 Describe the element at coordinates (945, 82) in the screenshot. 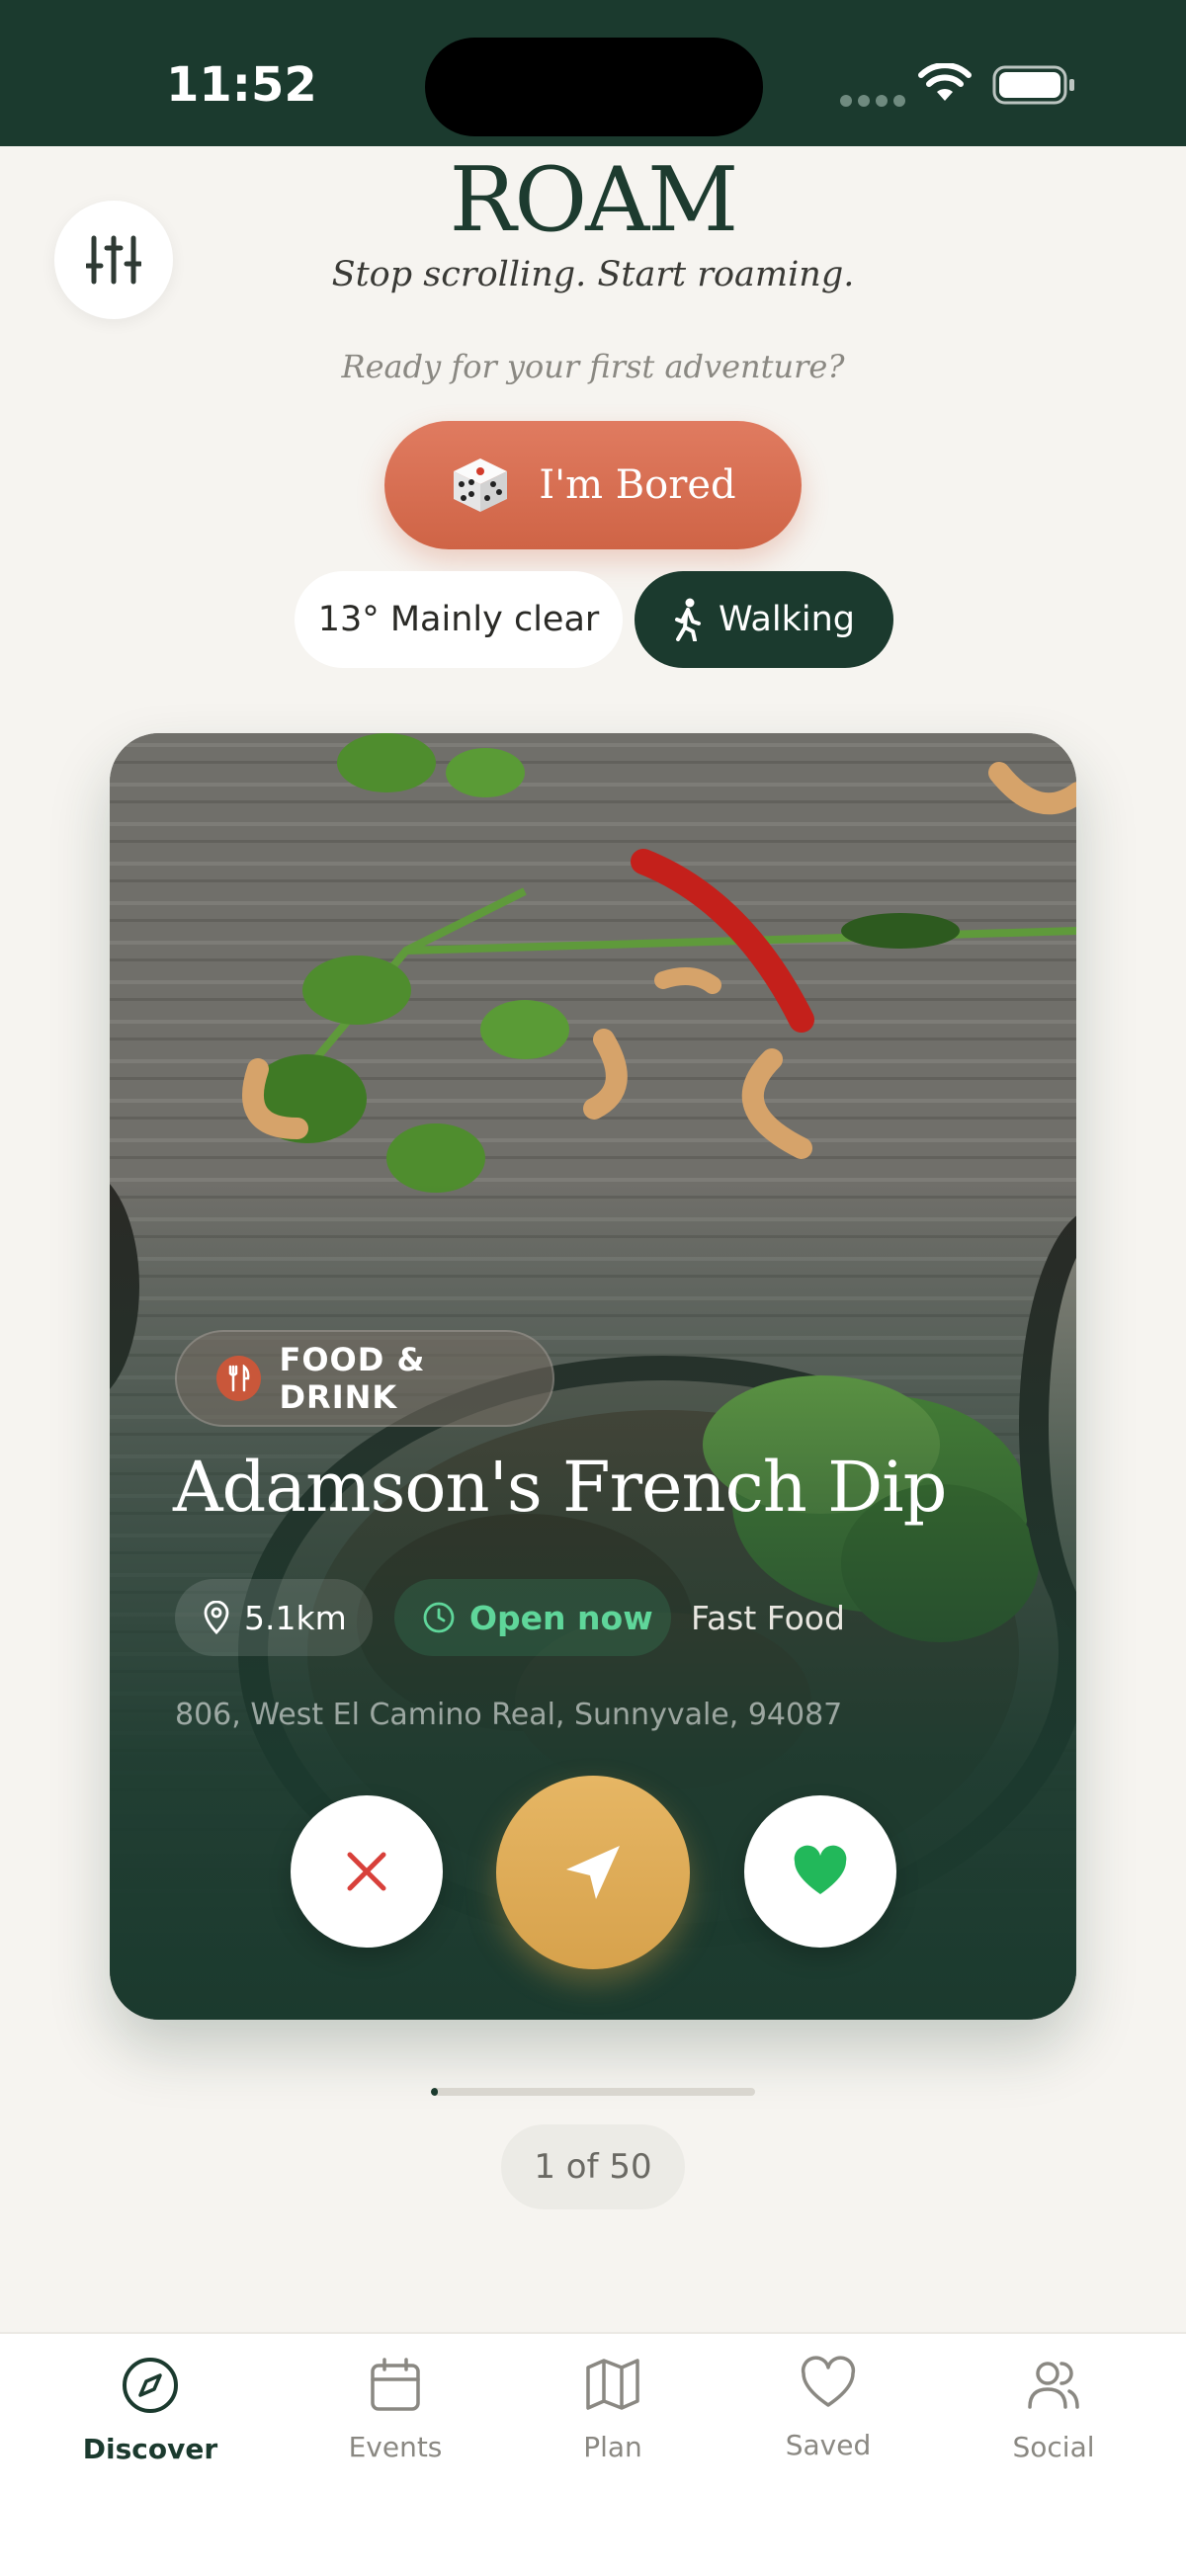

I see `wifi-icon` at that location.